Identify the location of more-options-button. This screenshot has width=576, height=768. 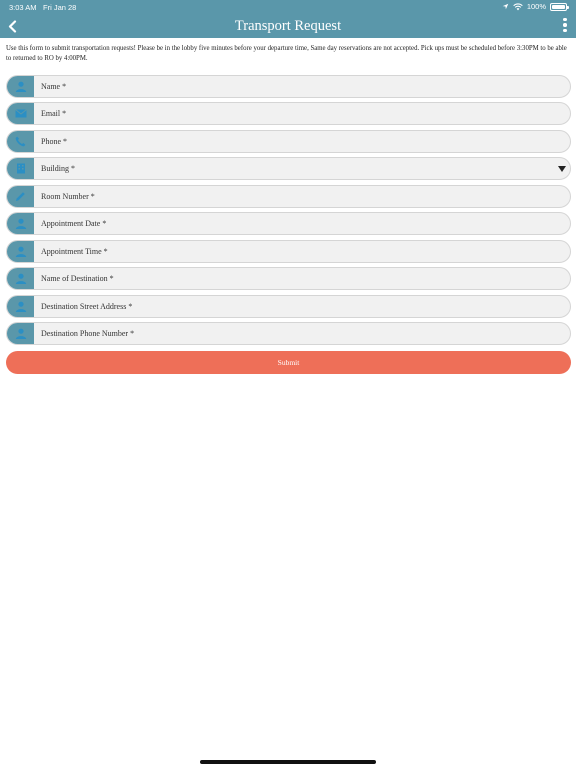
(565, 25).